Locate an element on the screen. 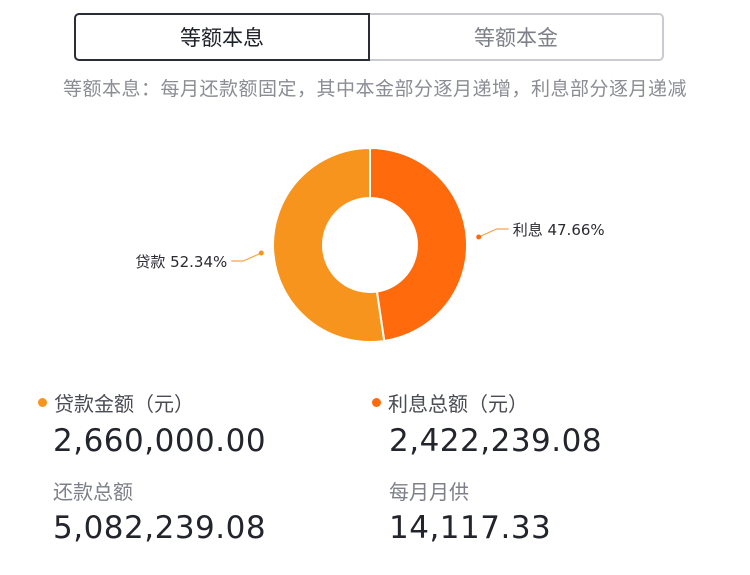  slice-label-text: 利息 47.66% is located at coordinates (559, 230).